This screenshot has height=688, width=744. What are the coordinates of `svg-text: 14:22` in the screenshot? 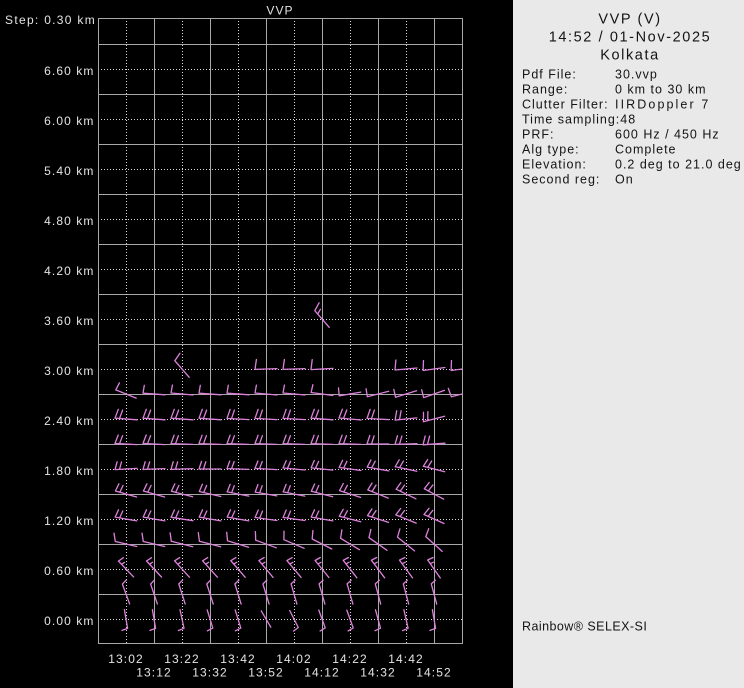 It's located at (350, 659).